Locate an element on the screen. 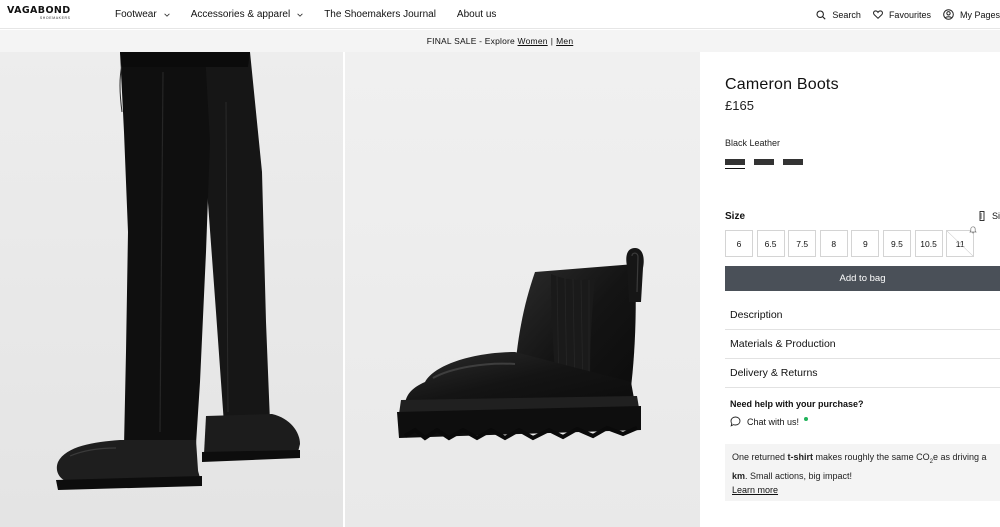 The image size is (1000, 527). search-label: Search is located at coordinates (846, 14).